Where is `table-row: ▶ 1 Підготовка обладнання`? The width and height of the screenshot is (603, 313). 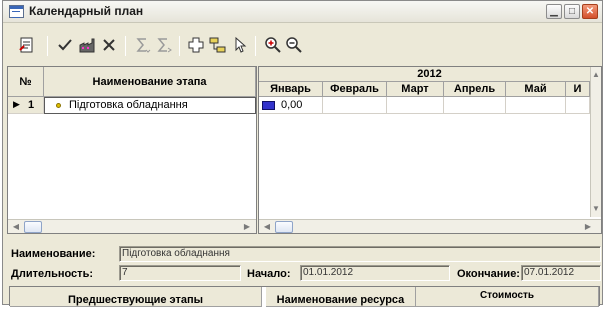 table-row: ▶ 1 Підготовка обладнання is located at coordinates (132, 105).